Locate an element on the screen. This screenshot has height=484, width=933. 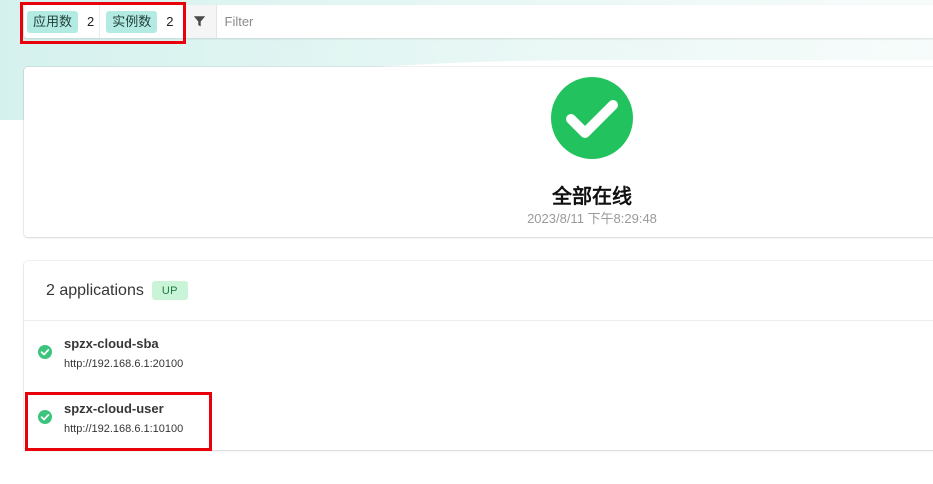
top-toolbar: 应用数 2 实例数 2 is located at coordinates (478, 21).